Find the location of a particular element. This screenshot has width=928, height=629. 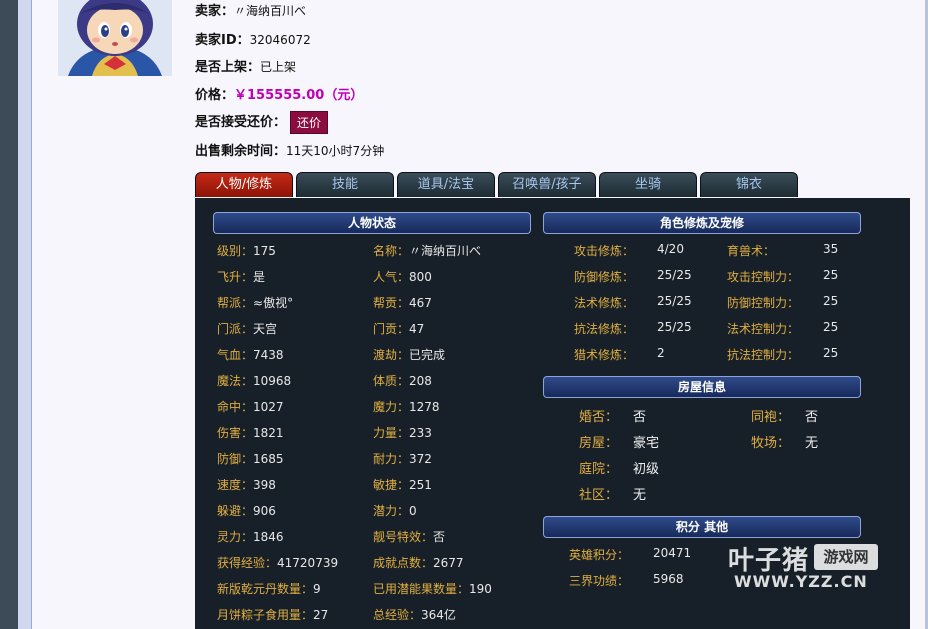

stat-row: 飞升：是 is located at coordinates (241, 276).